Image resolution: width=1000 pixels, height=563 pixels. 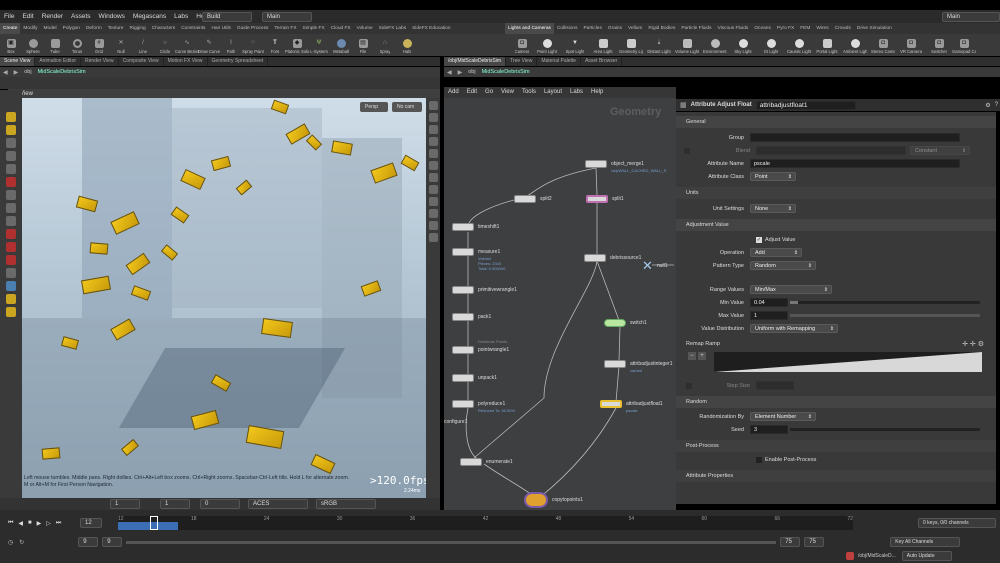 What do you see at coordinates (58, 523) in the screenshot?
I see `jump-end-icon: ⏭` at bounding box center [58, 523].